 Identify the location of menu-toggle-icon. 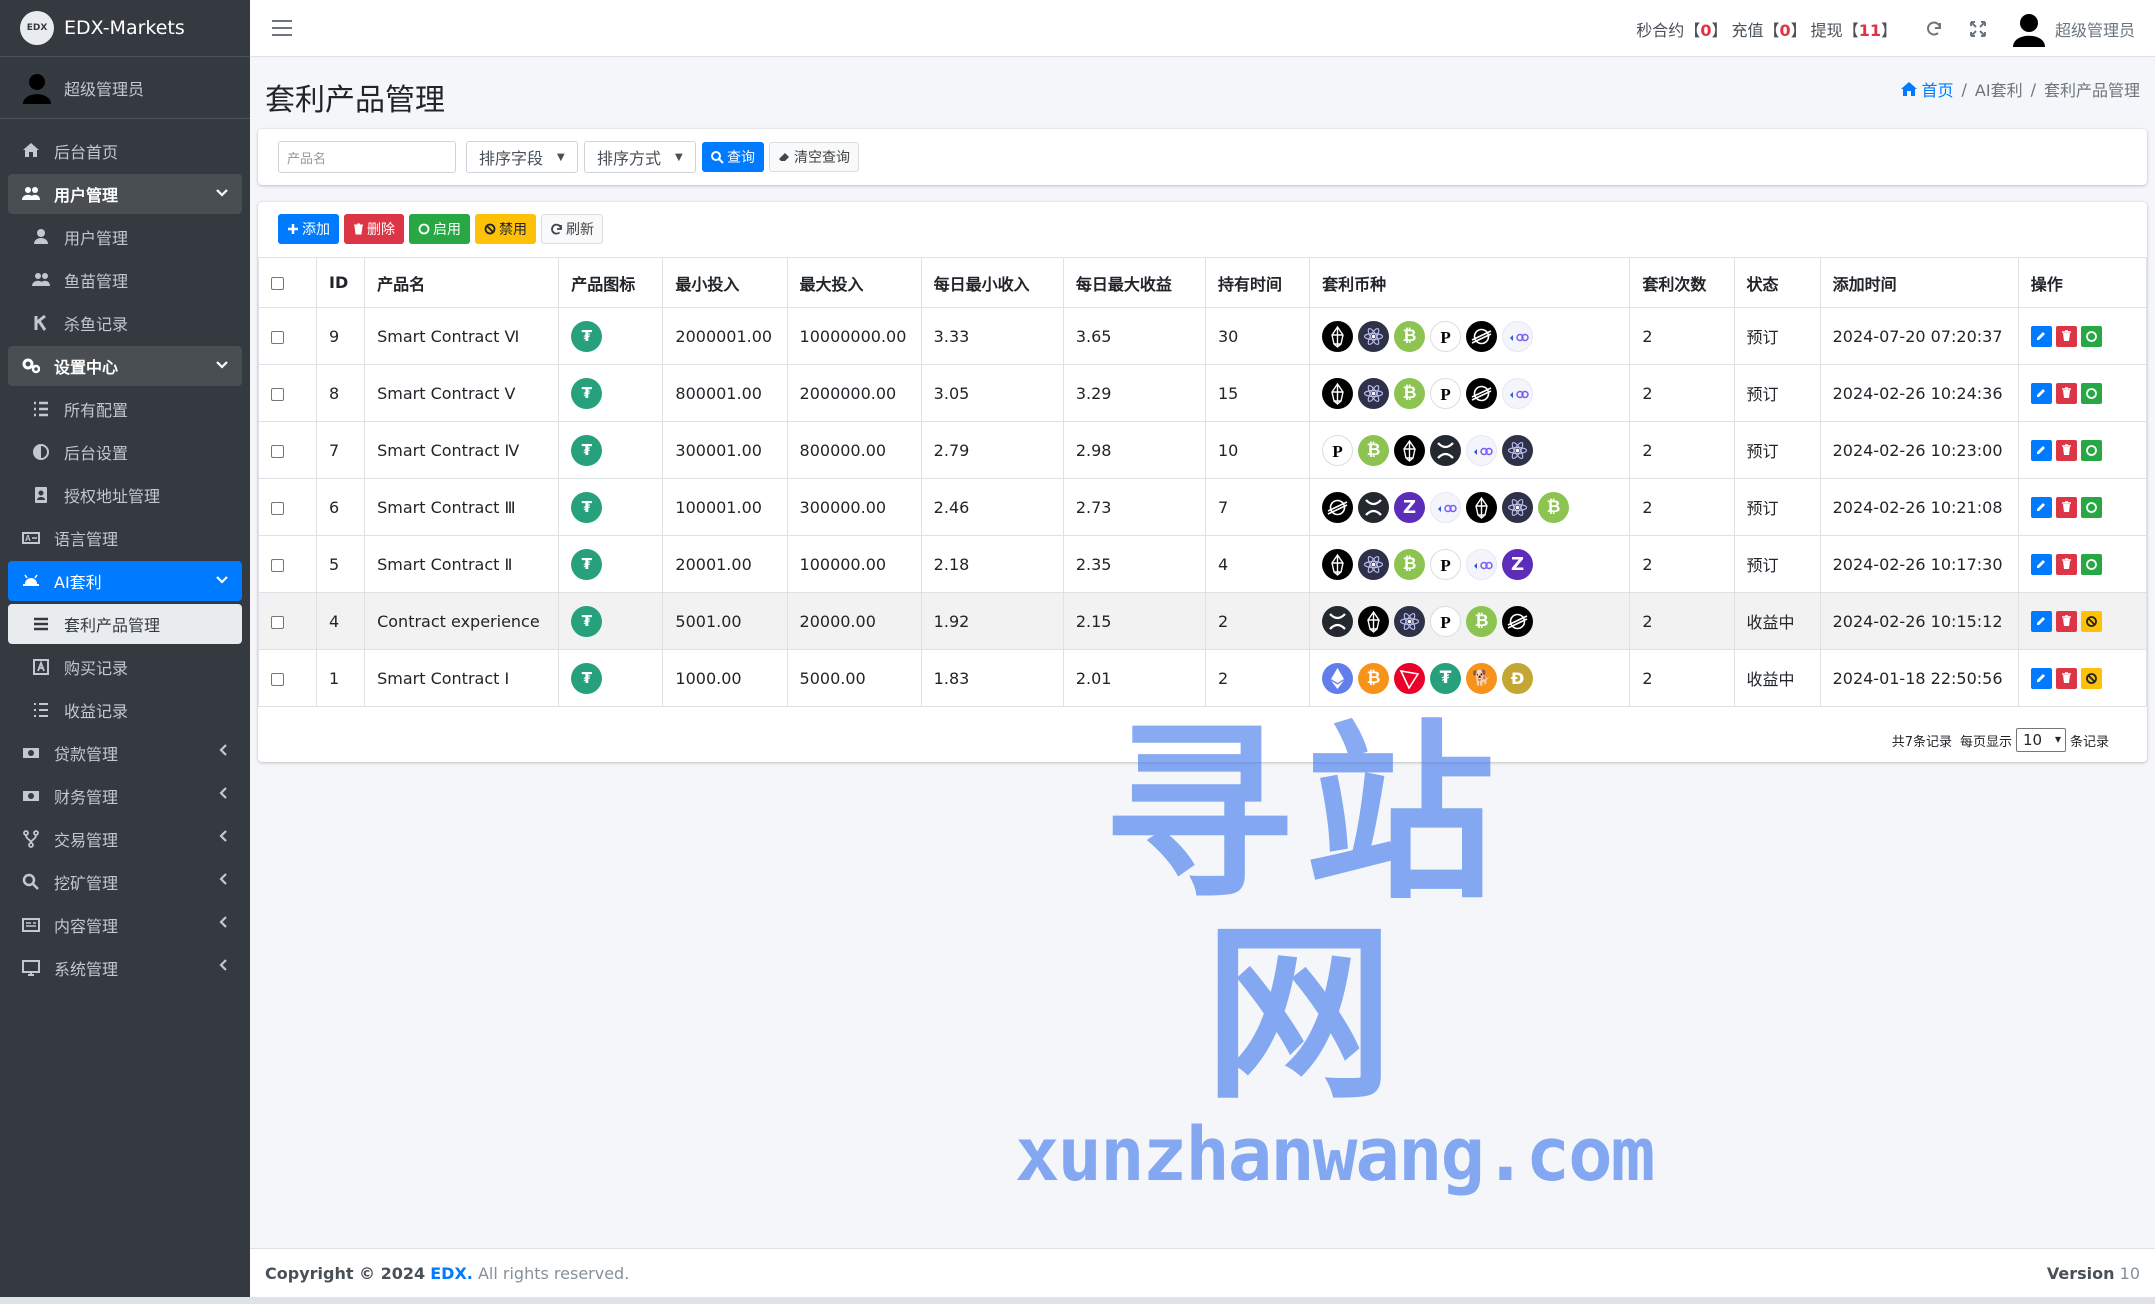
(282, 28).